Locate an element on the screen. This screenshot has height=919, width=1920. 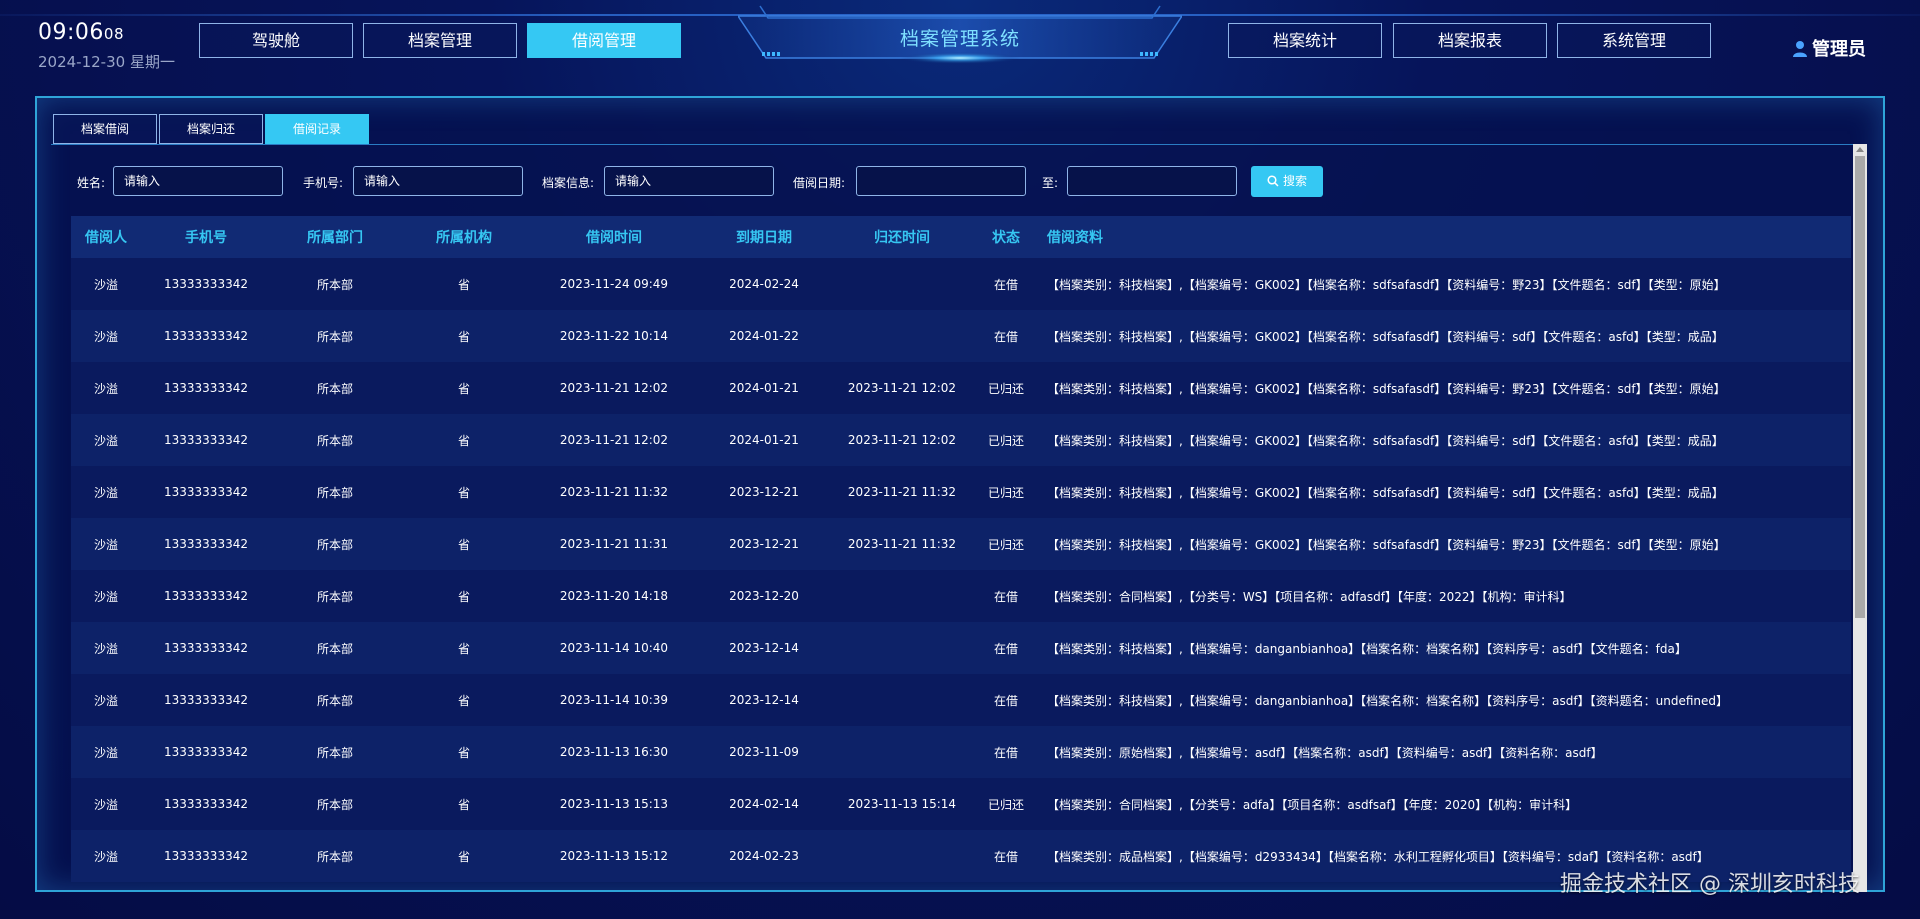
tab-borrow-records: 借阅记录 is located at coordinates (317, 129).